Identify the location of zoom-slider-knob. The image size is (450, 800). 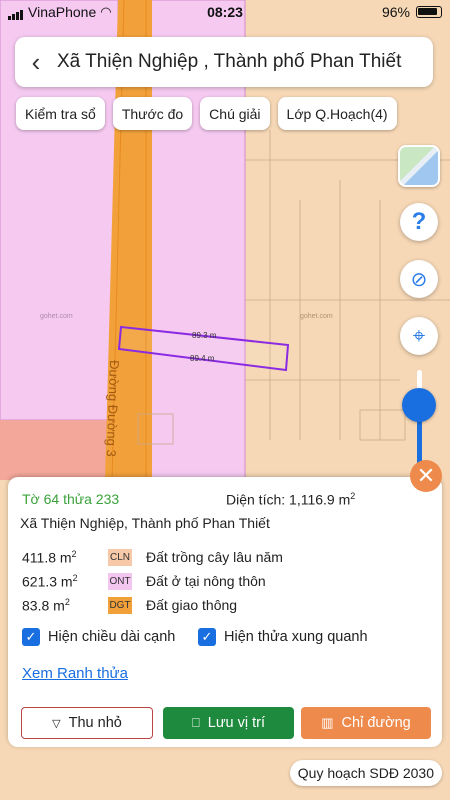
(419, 405).